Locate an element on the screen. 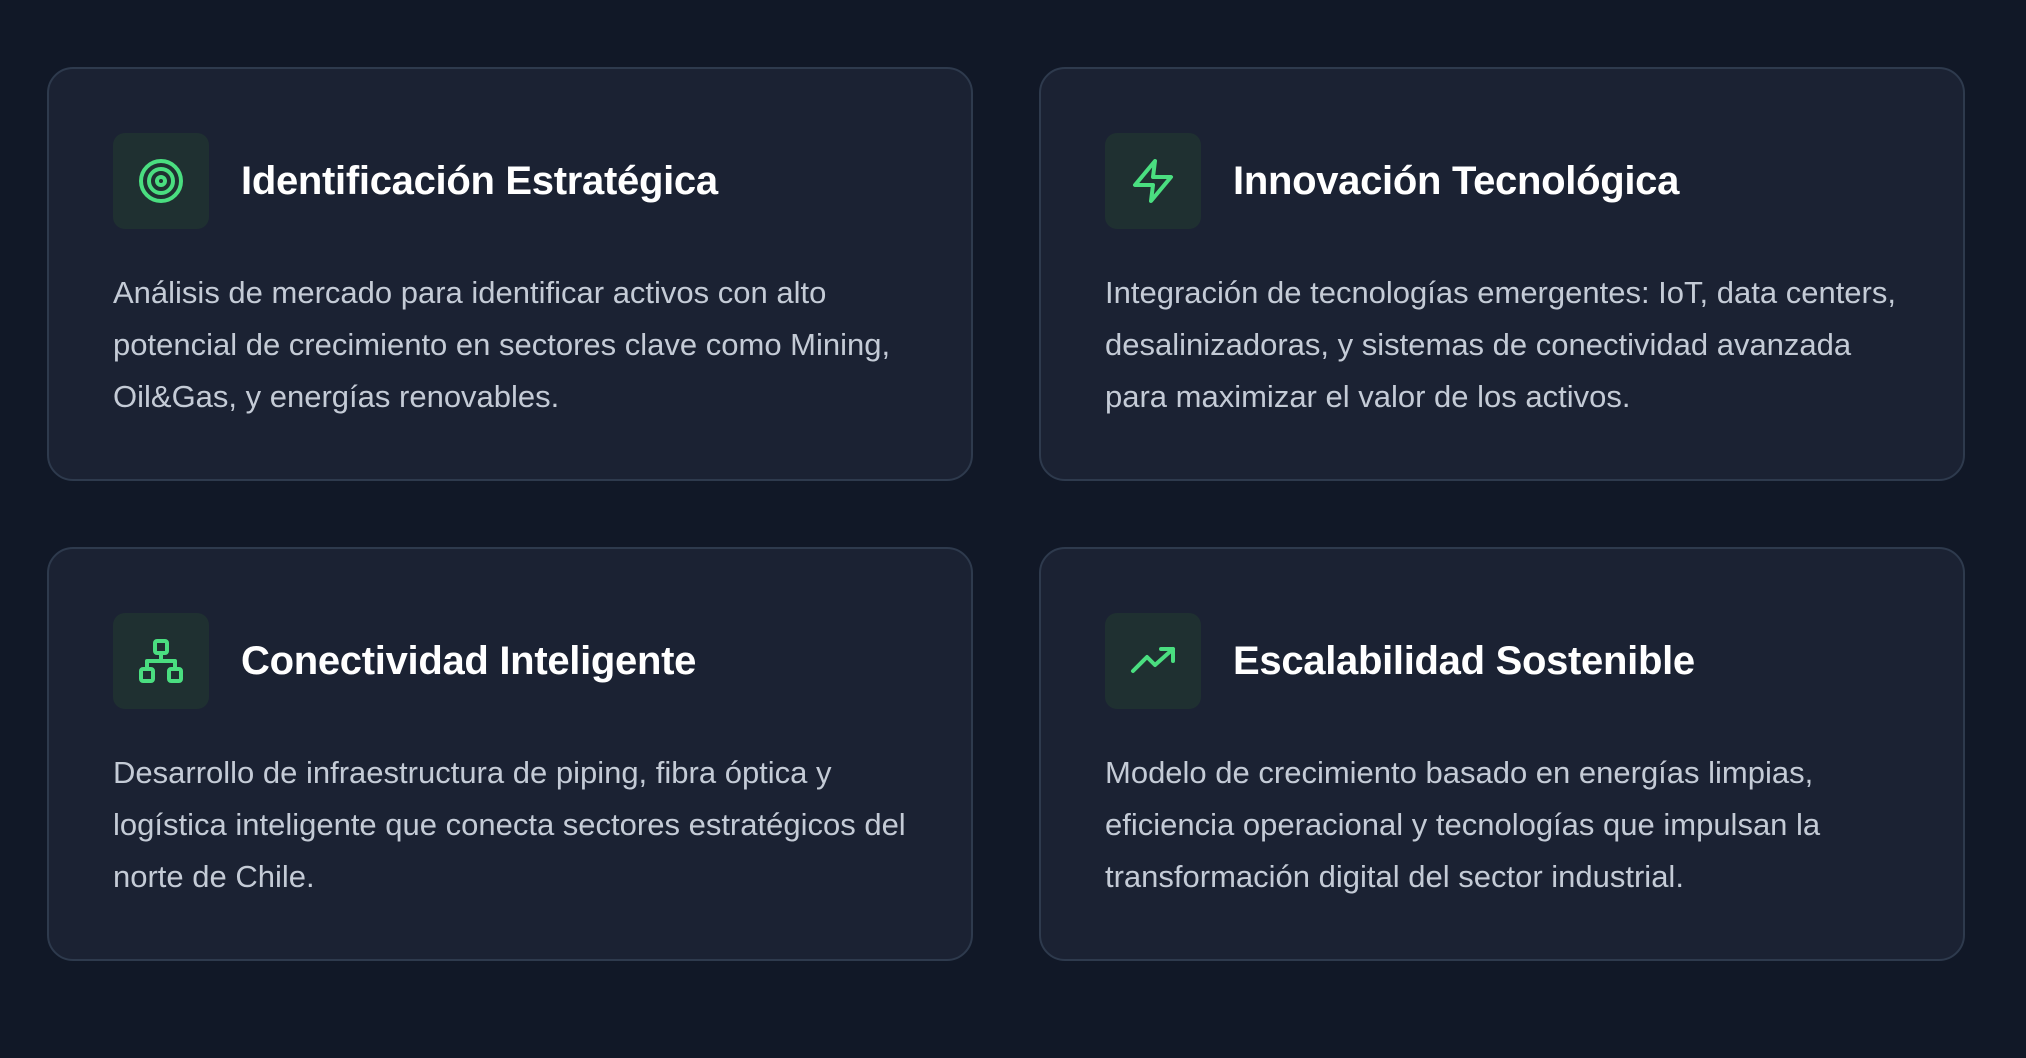  card-header: Innovación Tecnológica is located at coordinates (1502, 181).